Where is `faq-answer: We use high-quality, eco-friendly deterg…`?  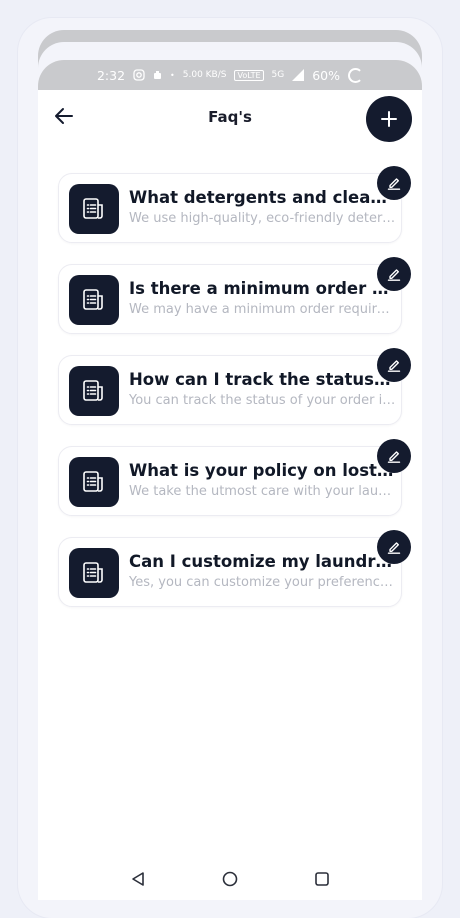 faq-answer: We use high-quality, eco-friendly deterg… is located at coordinates (263, 218).